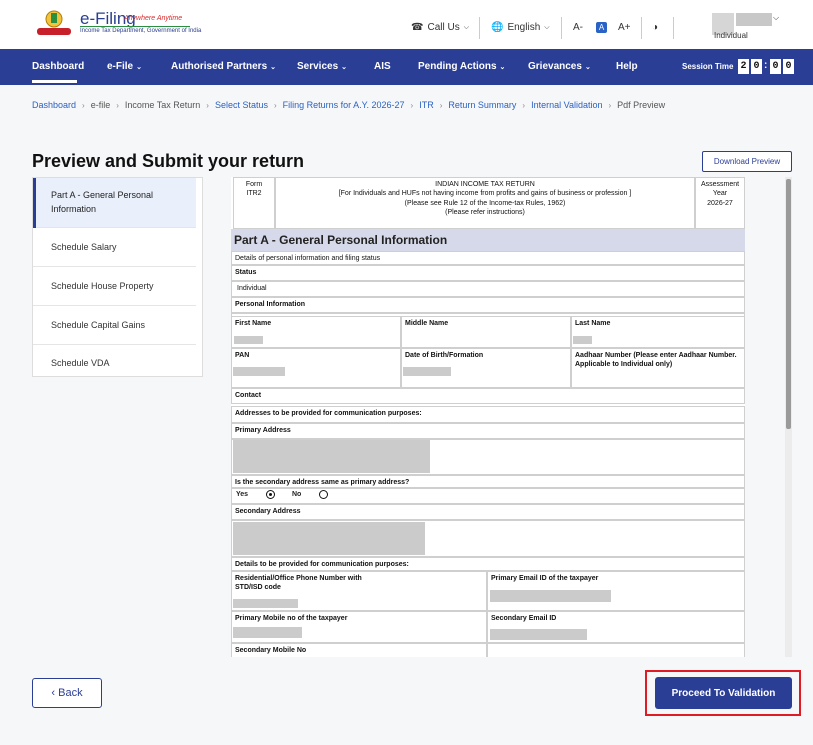  What do you see at coordinates (457, 66) in the screenshot?
I see `nav-label: Pending Actions` at bounding box center [457, 66].